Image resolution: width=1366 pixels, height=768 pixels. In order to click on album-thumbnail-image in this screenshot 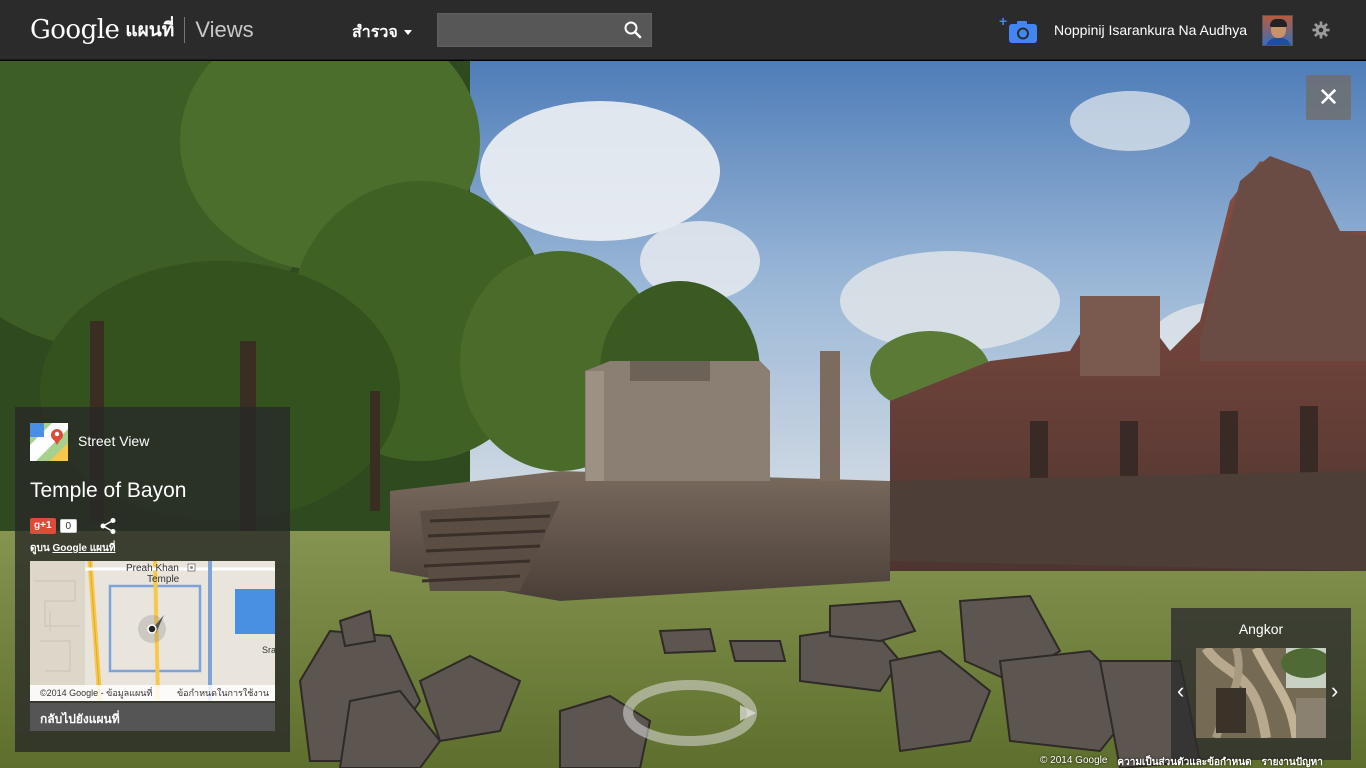, I will do `click(1261, 693)`.